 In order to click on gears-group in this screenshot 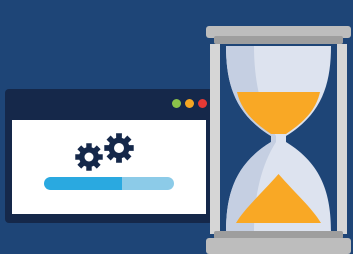, I will do `click(104, 152)`.